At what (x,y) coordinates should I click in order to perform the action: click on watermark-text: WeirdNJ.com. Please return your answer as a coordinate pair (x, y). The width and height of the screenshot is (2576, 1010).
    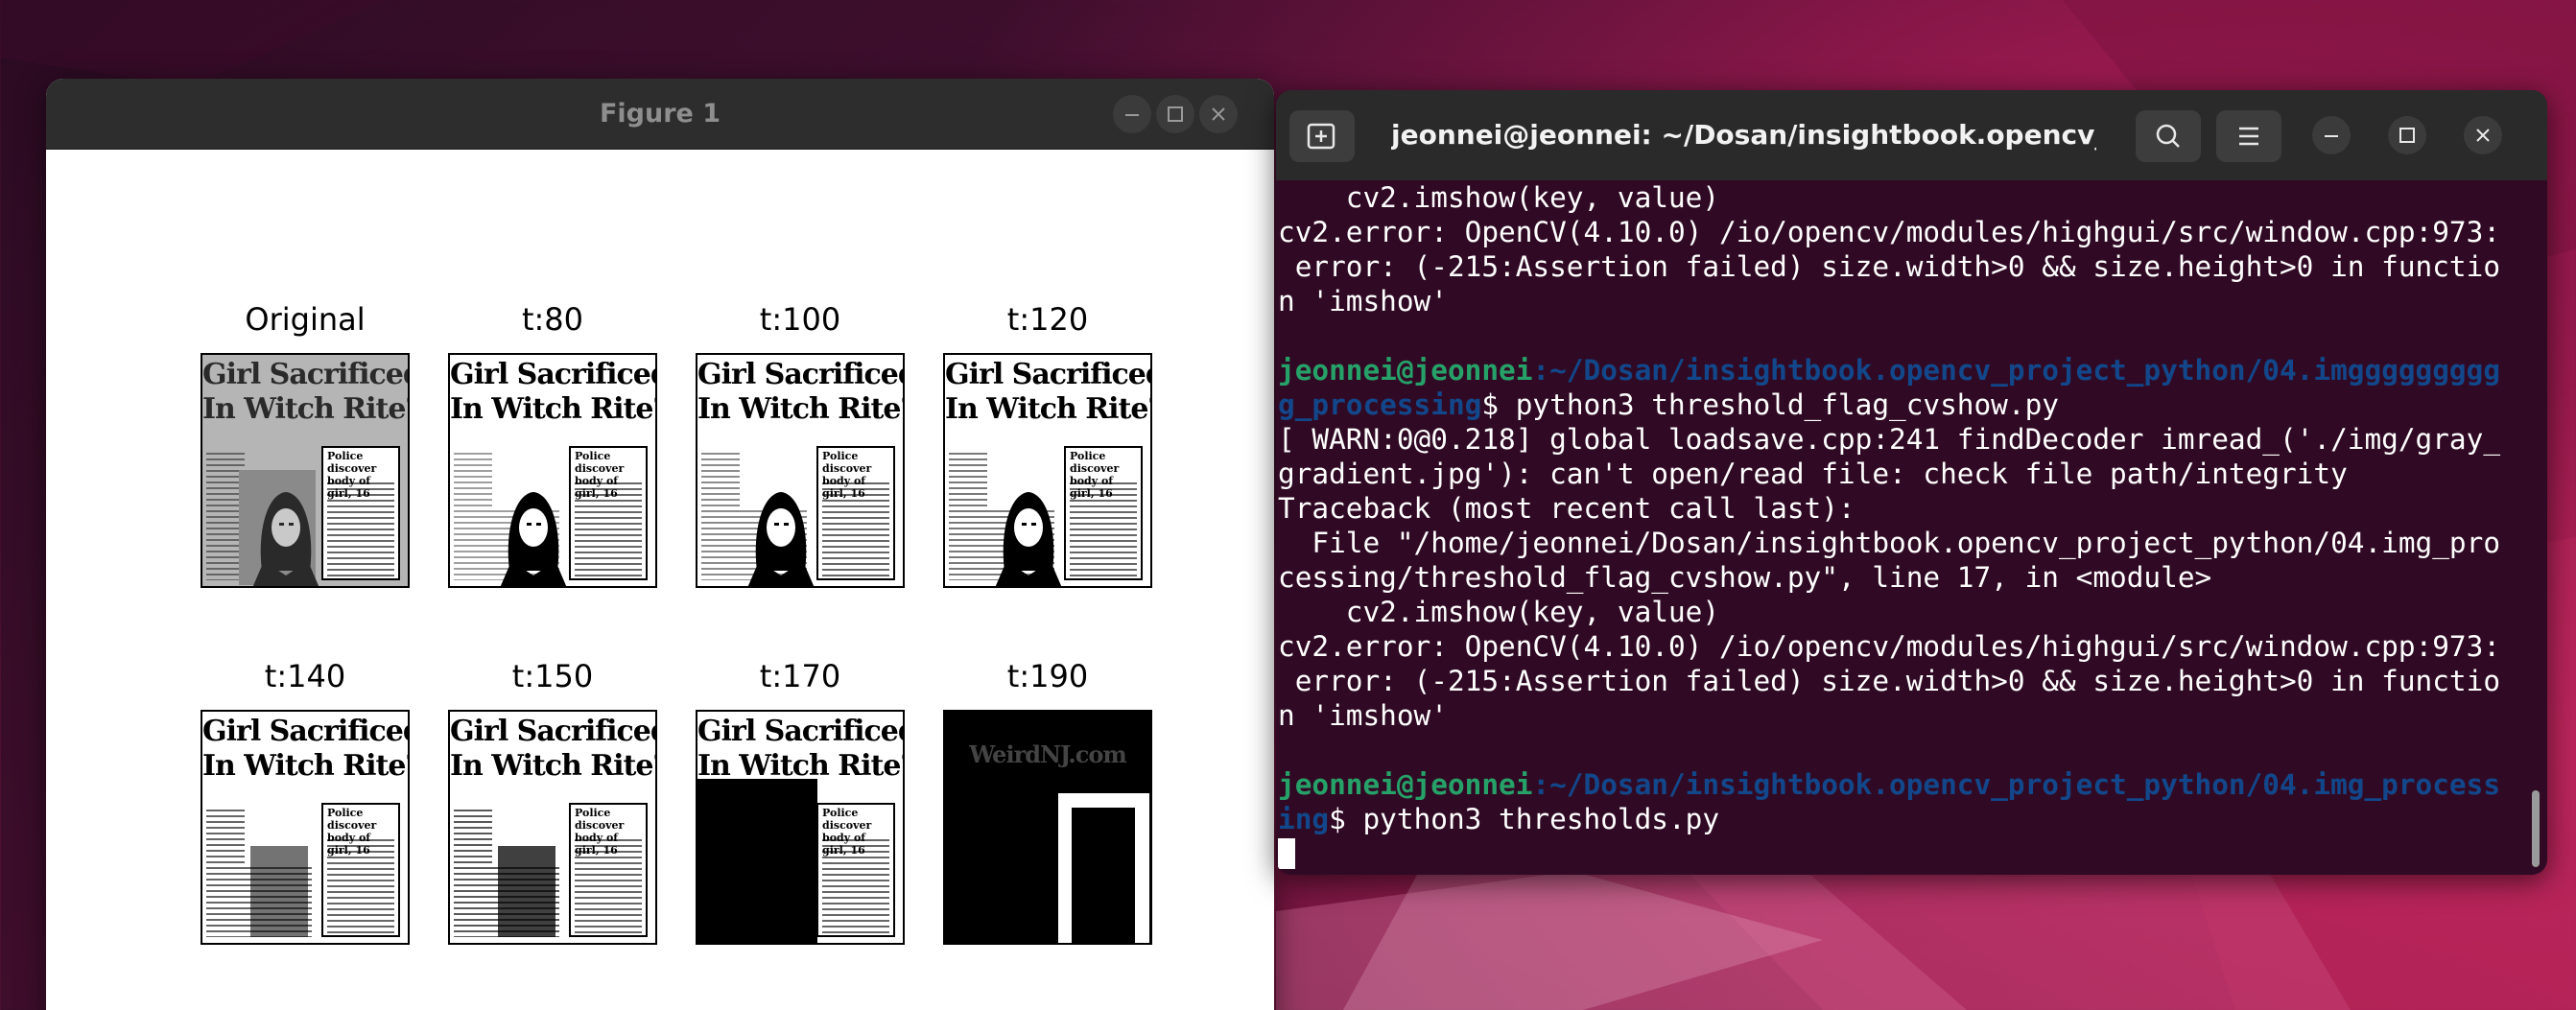
    Looking at the image, I should click on (1048, 754).